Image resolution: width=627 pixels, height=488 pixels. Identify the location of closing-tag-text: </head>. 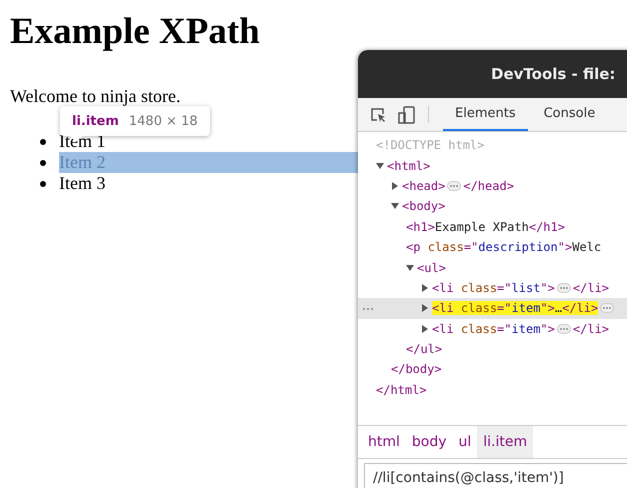
(488, 185).